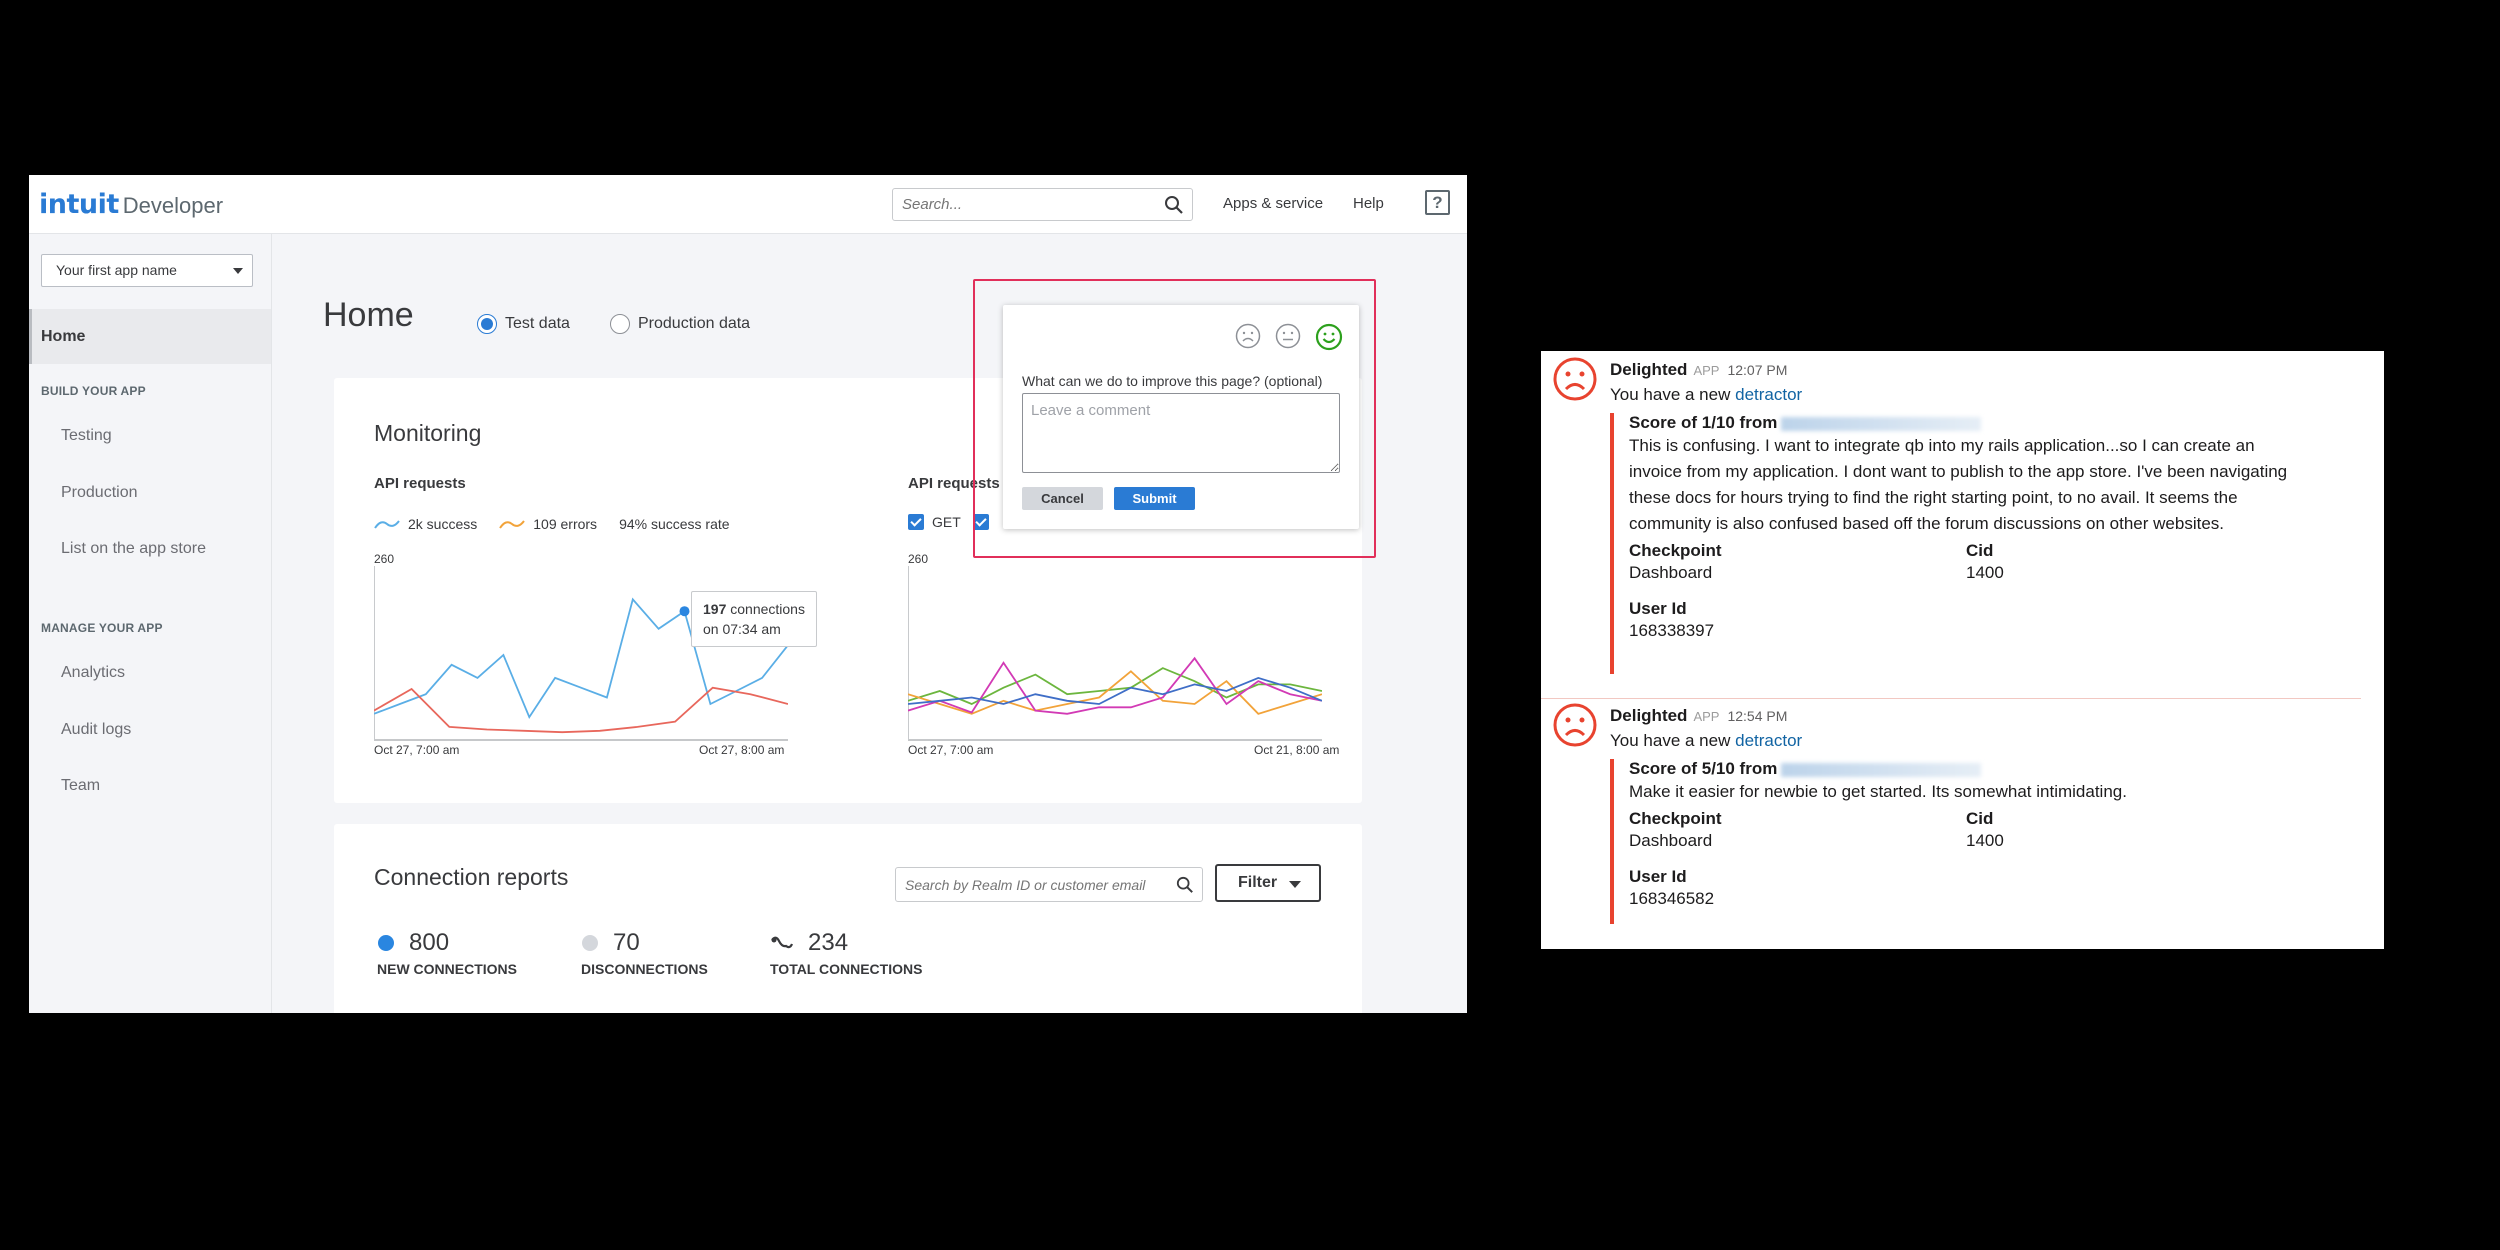 This screenshot has width=2500, height=1250. What do you see at coordinates (387, 524) in the screenshot?
I see `success-series-swatch` at bounding box center [387, 524].